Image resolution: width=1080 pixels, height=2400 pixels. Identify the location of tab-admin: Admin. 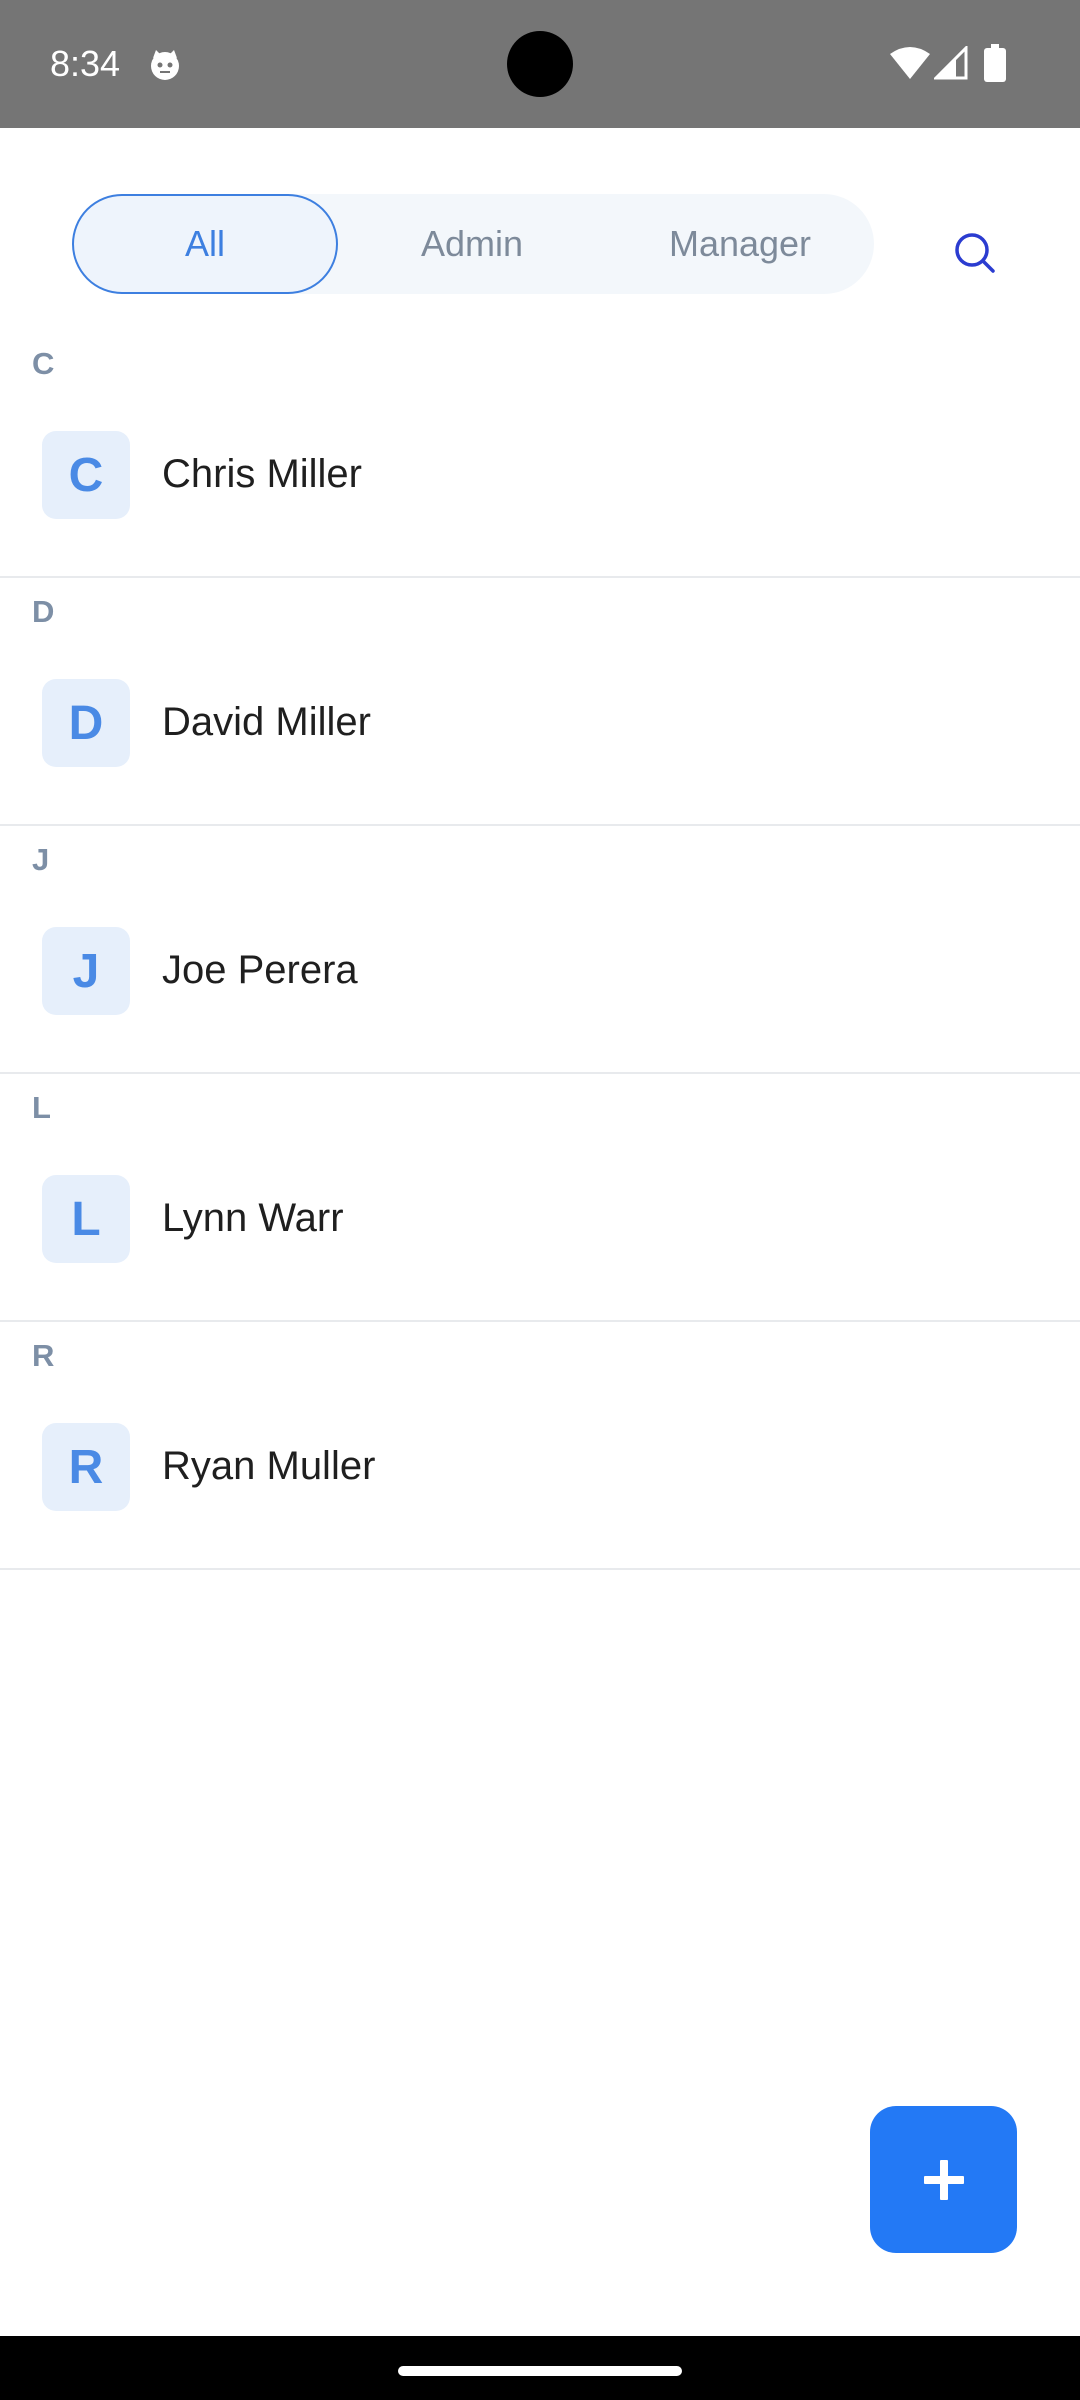
(472, 244).